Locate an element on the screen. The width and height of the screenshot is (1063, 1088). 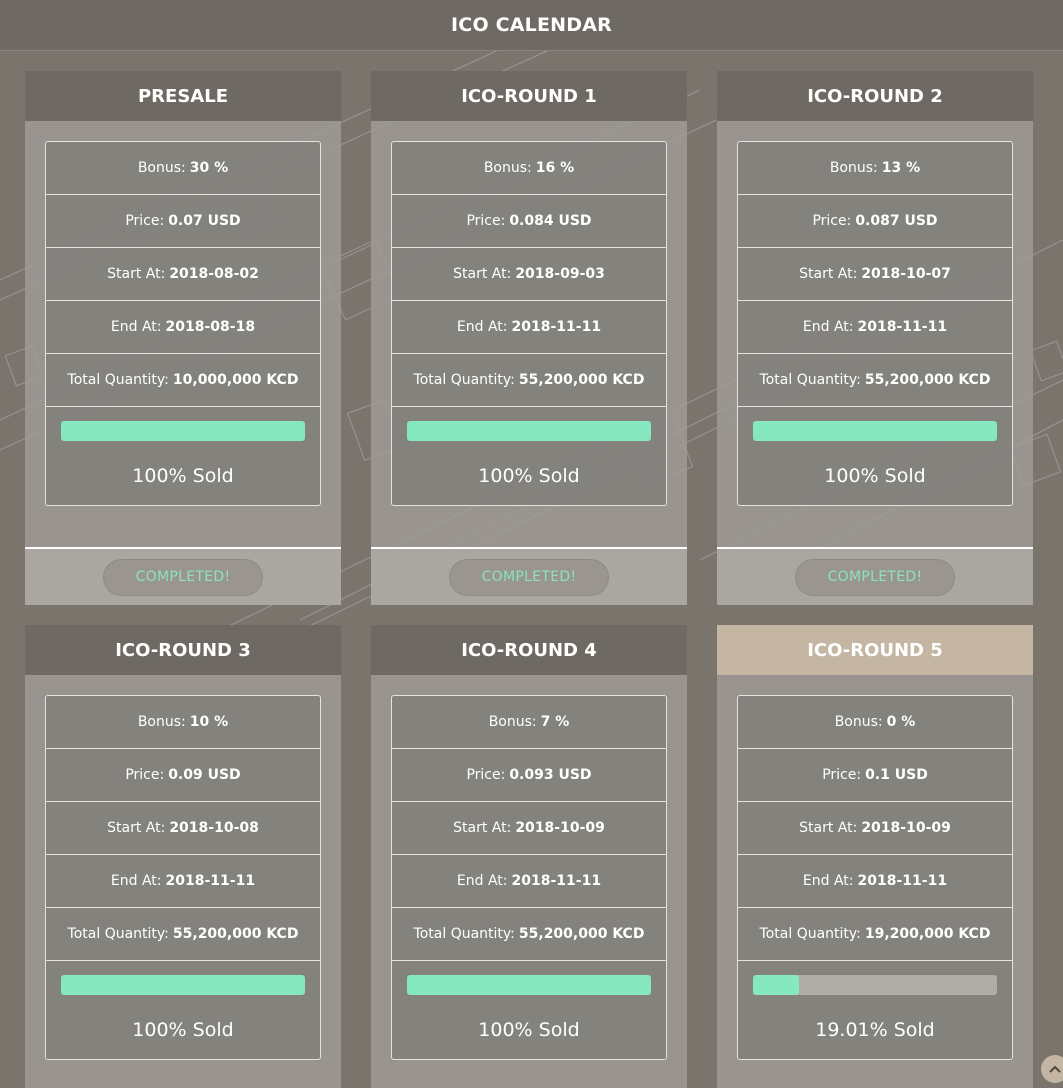
price-value: 0.093 USD is located at coordinates (550, 775).